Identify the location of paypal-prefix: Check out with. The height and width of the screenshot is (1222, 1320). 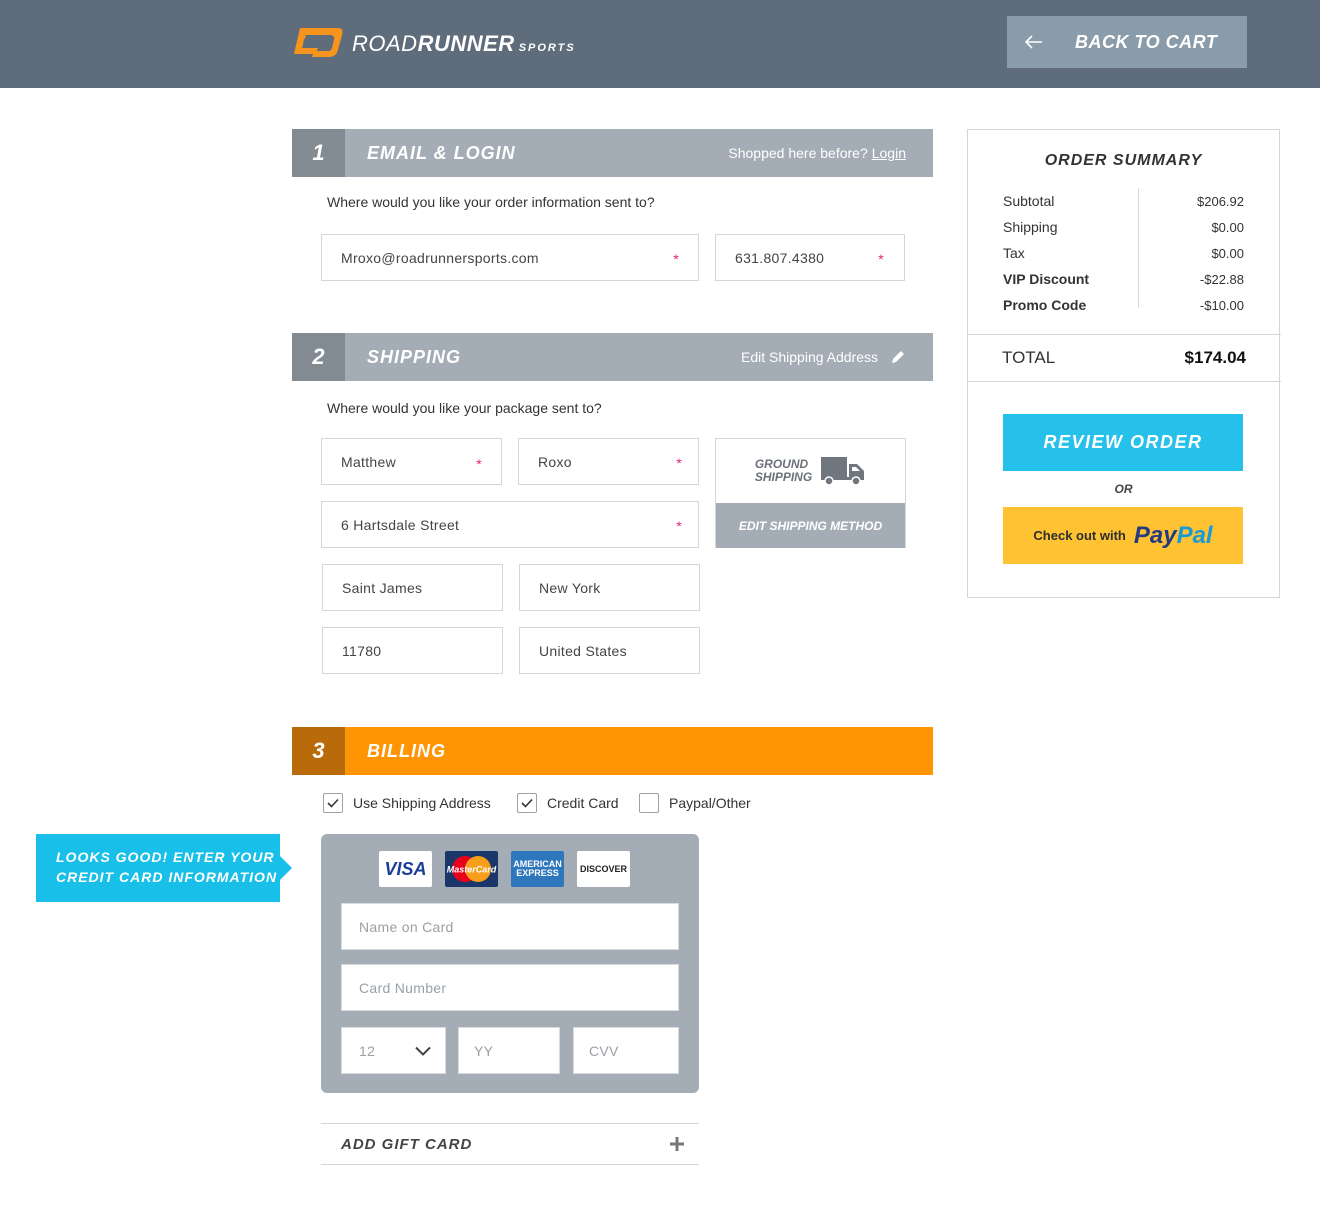
(1079, 535).